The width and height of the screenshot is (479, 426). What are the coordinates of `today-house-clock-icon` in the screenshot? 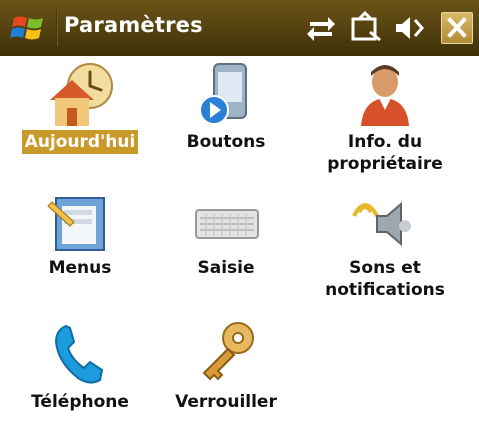 It's located at (81, 94).